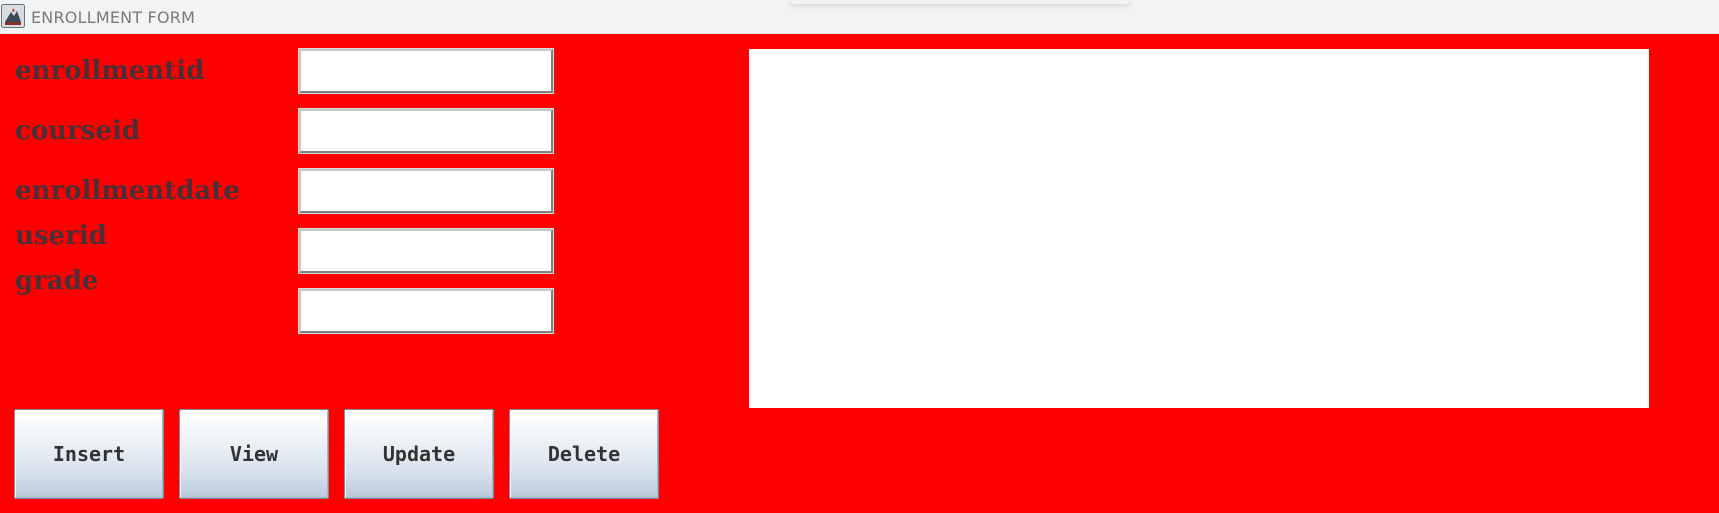  I want to click on window-title: ENROLLMENT FORM, so click(113, 17).